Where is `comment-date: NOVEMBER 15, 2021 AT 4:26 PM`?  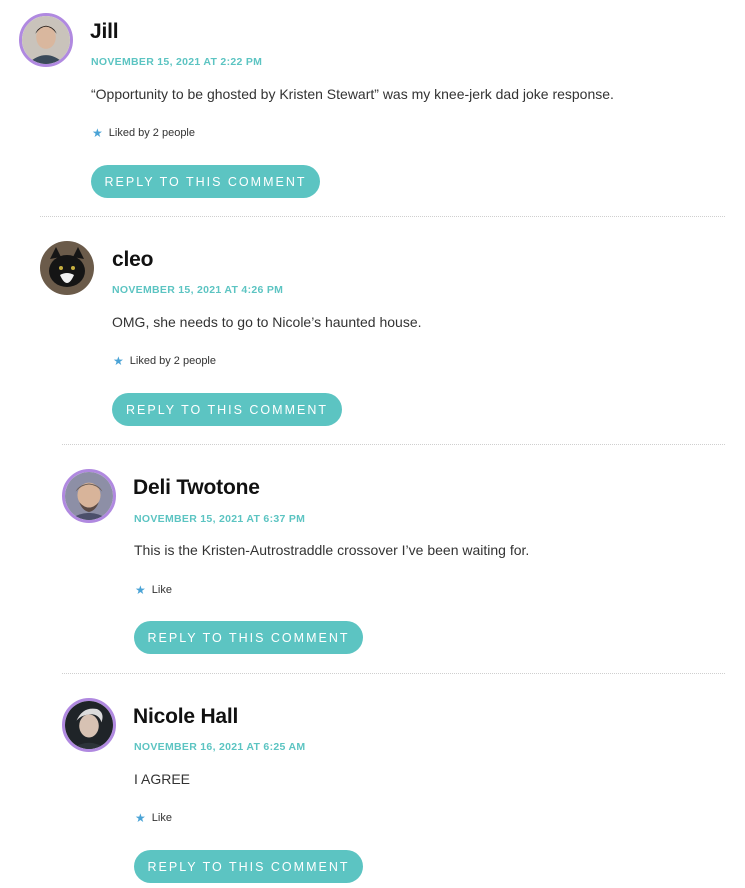
comment-date: NOVEMBER 15, 2021 AT 4:26 PM is located at coordinates (197, 290).